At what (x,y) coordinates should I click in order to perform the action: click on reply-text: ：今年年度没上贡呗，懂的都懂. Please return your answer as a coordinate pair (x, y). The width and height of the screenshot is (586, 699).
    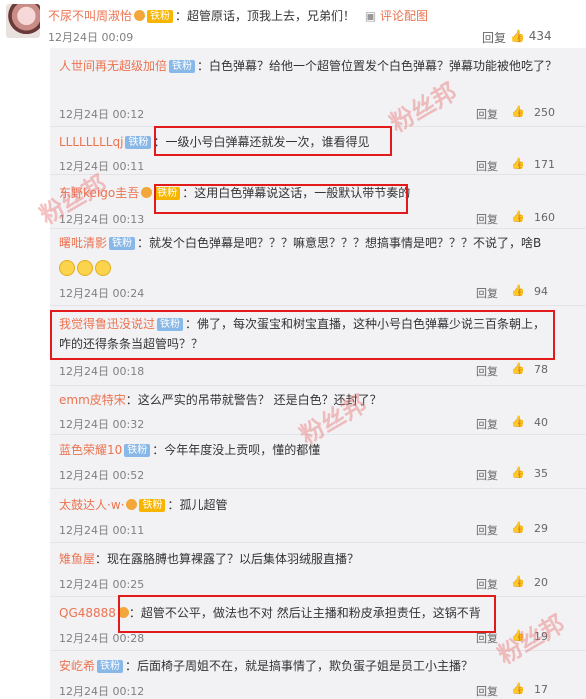
    Looking at the image, I should click on (236, 450).